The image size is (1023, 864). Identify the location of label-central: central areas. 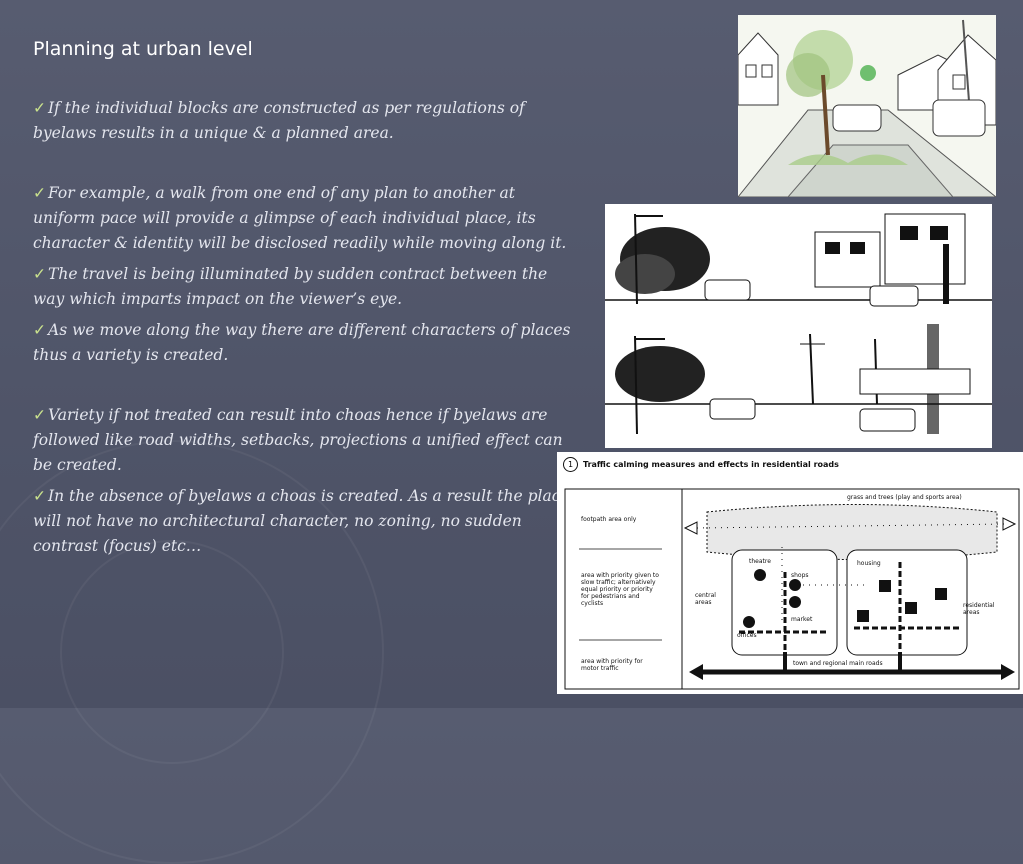
(705, 599).